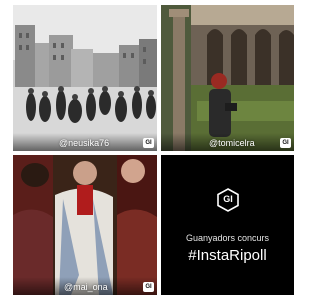  I want to click on contest-winners-label: Guanyadors concurs, so click(227, 238).